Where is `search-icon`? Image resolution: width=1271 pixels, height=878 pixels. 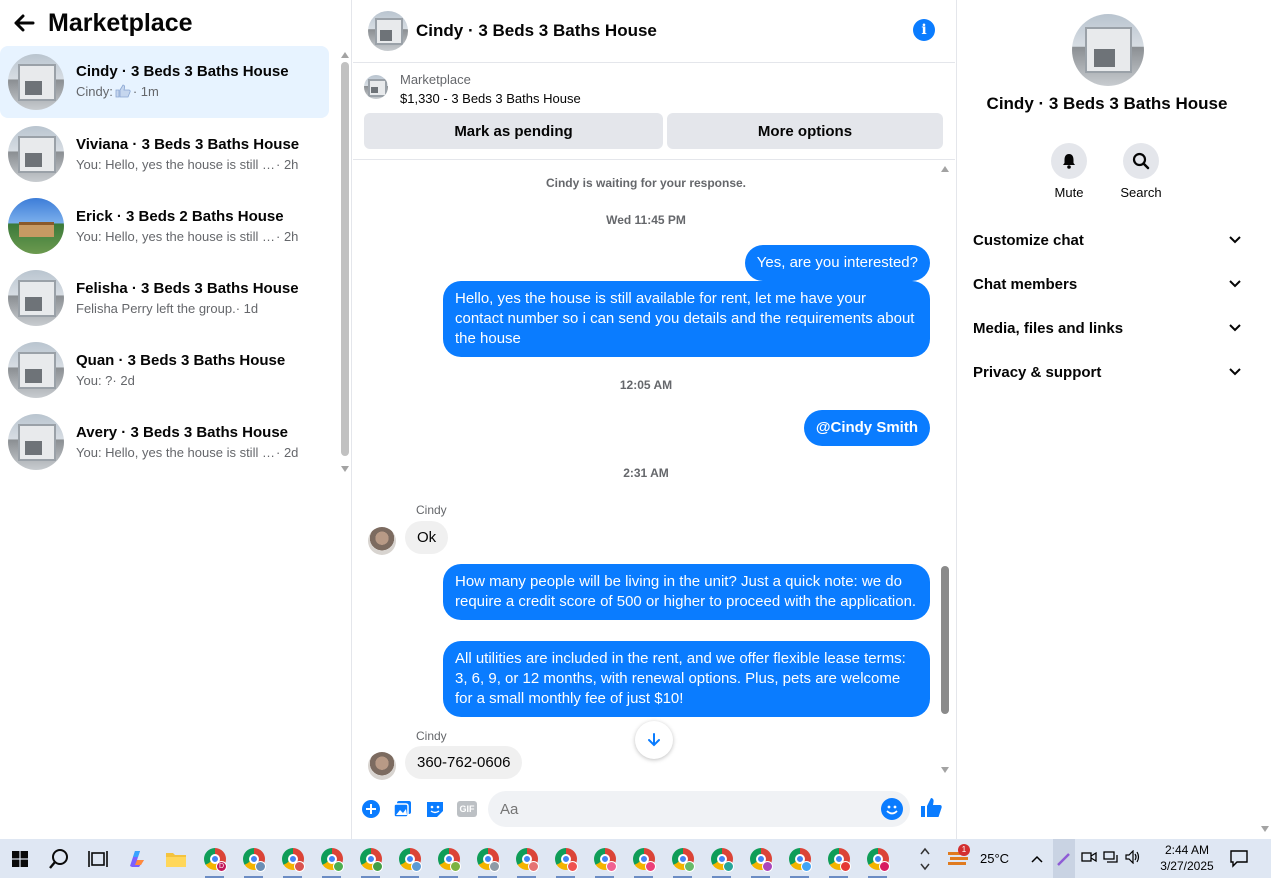 search-icon is located at coordinates (1141, 161).